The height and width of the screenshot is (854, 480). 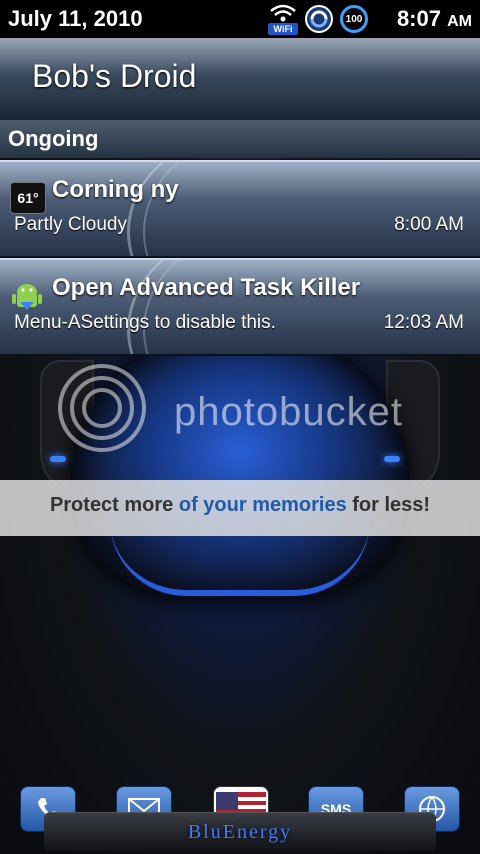 What do you see at coordinates (145, 322) in the screenshot?
I see `notification-subtitle: Menu-ASettings to disable this.` at bounding box center [145, 322].